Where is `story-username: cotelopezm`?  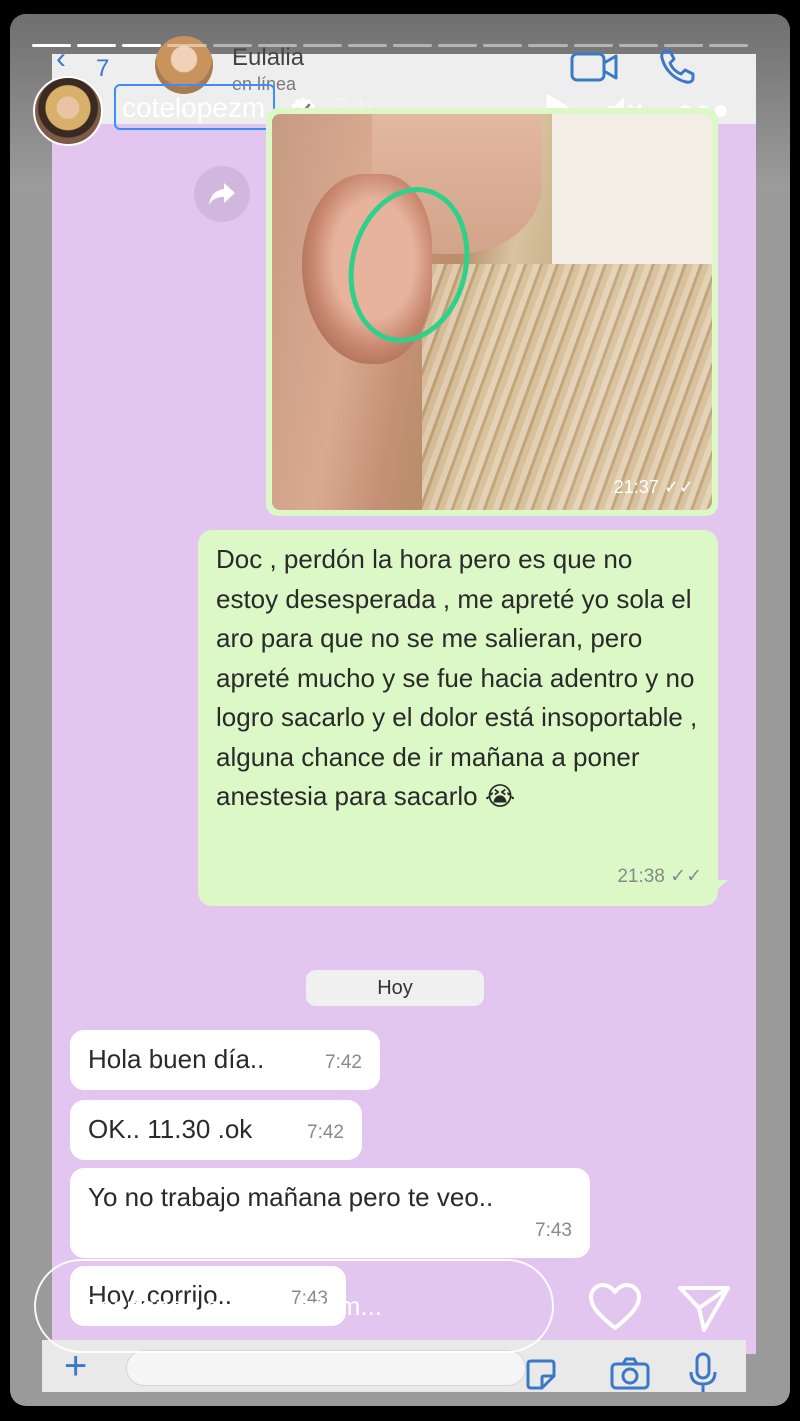 story-username: cotelopezm is located at coordinates (193, 107).